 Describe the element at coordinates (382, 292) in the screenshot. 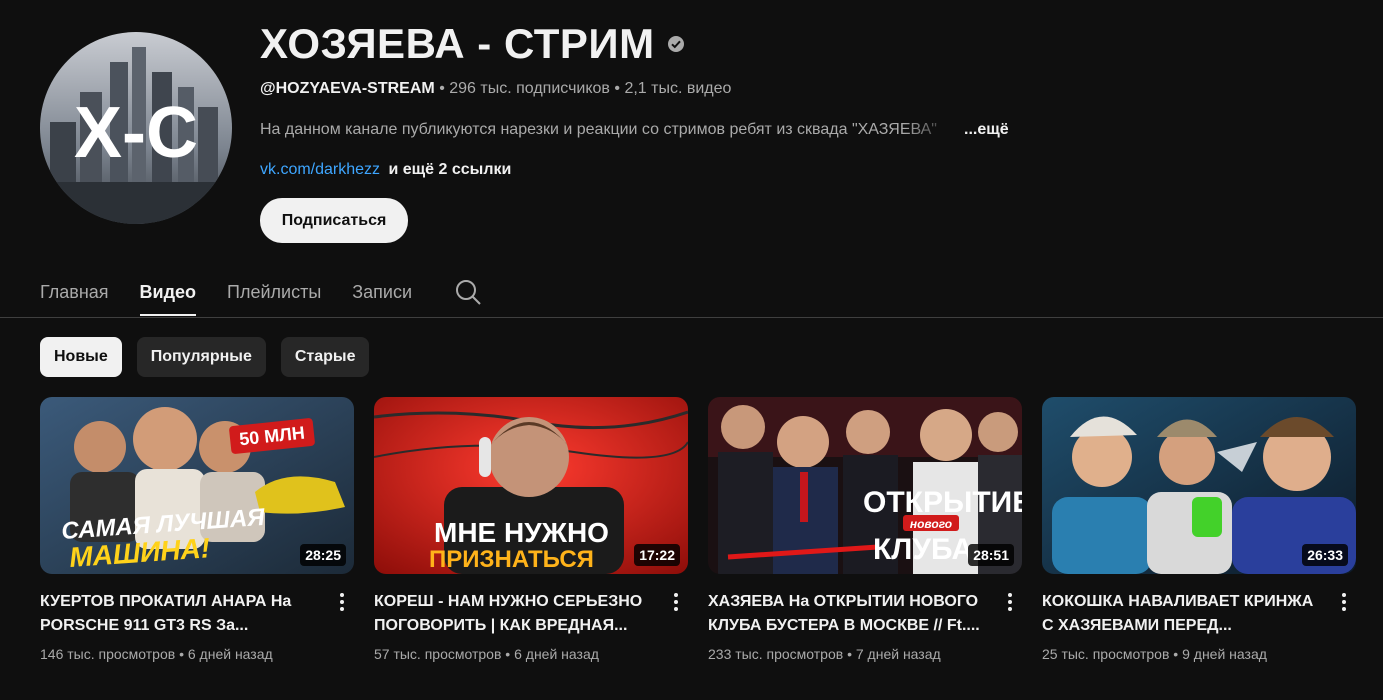

I see `tab-posts: Записи` at that location.